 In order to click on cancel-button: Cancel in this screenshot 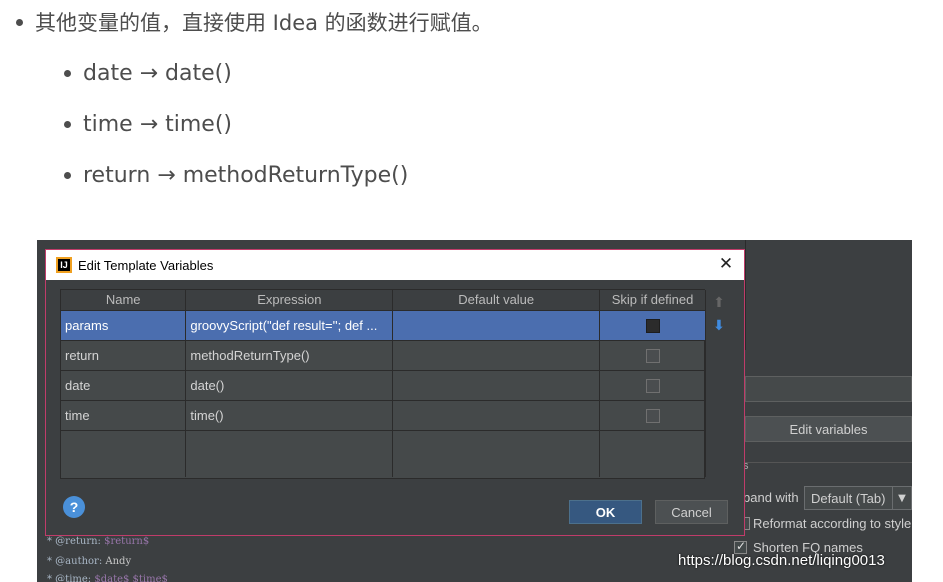, I will do `click(691, 512)`.